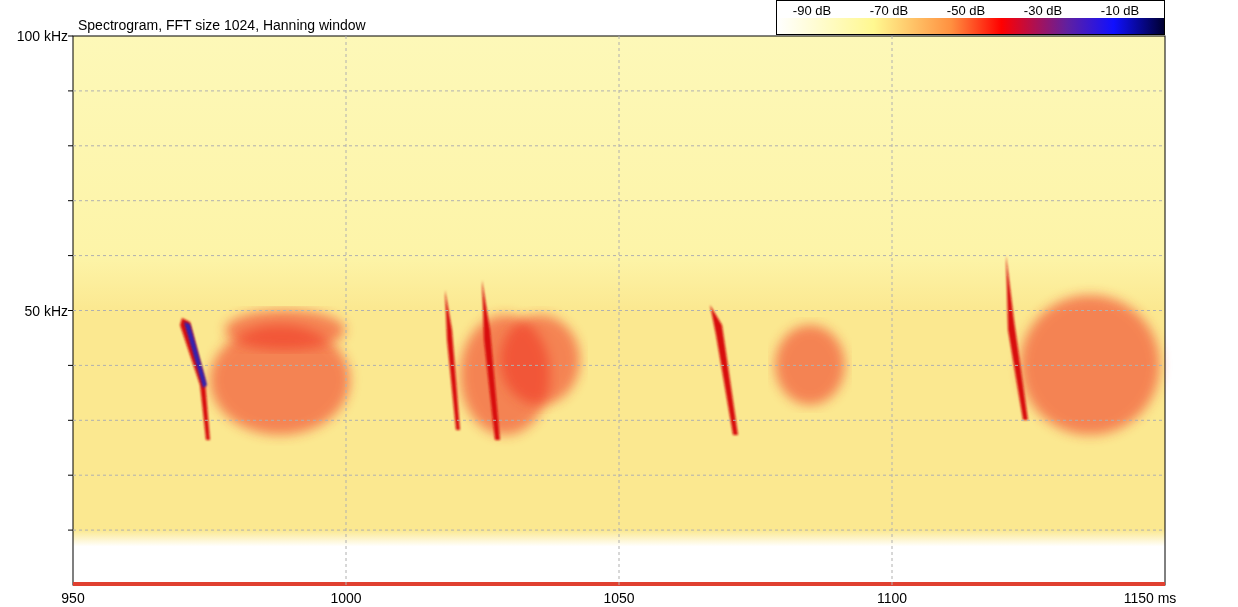 The height and width of the screenshot is (607, 1238). Describe the element at coordinates (1043, 10) in the screenshot. I see `color-scale-label: -30 dB` at that location.